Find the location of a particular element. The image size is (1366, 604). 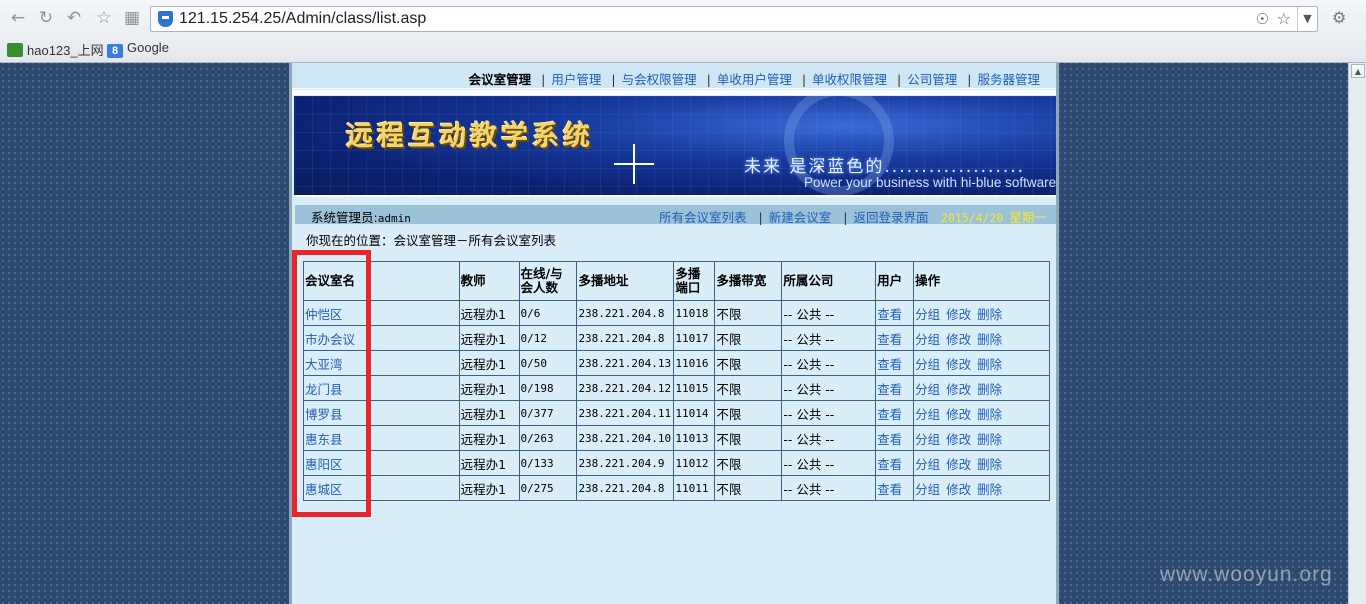

reload-icon: ↻ is located at coordinates (46, 18).